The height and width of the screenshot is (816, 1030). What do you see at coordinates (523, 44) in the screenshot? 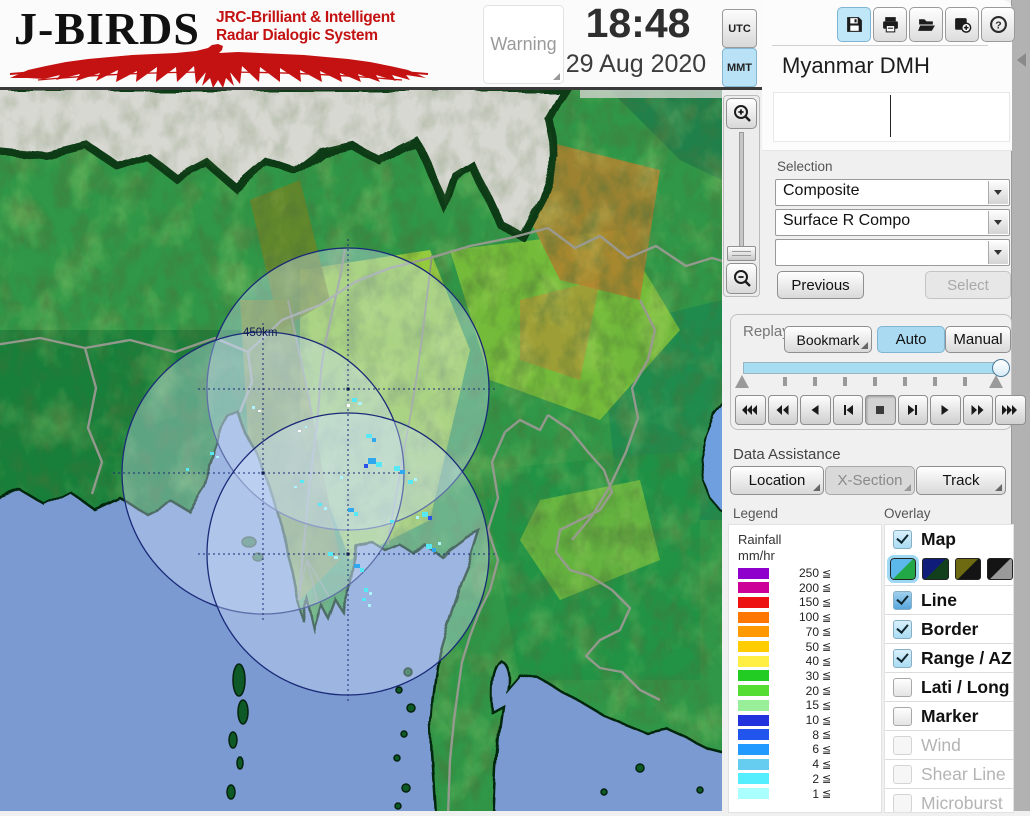
I see `warning-button-label: Warning` at bounding box center [523, 44].